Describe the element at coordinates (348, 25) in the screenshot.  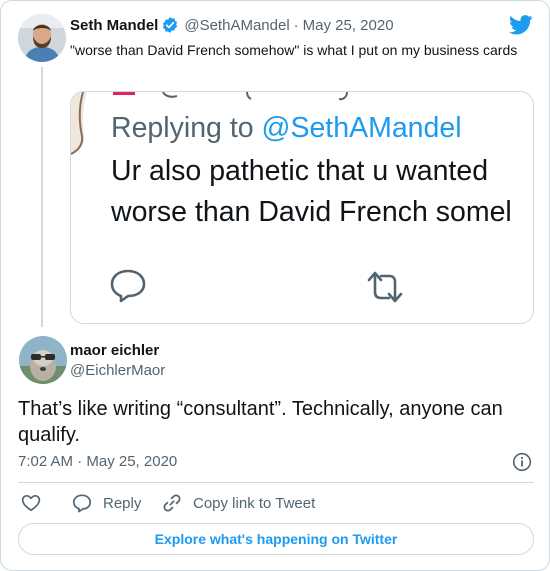
I see `parent-tweet-date: May 25, 2020` at that location.